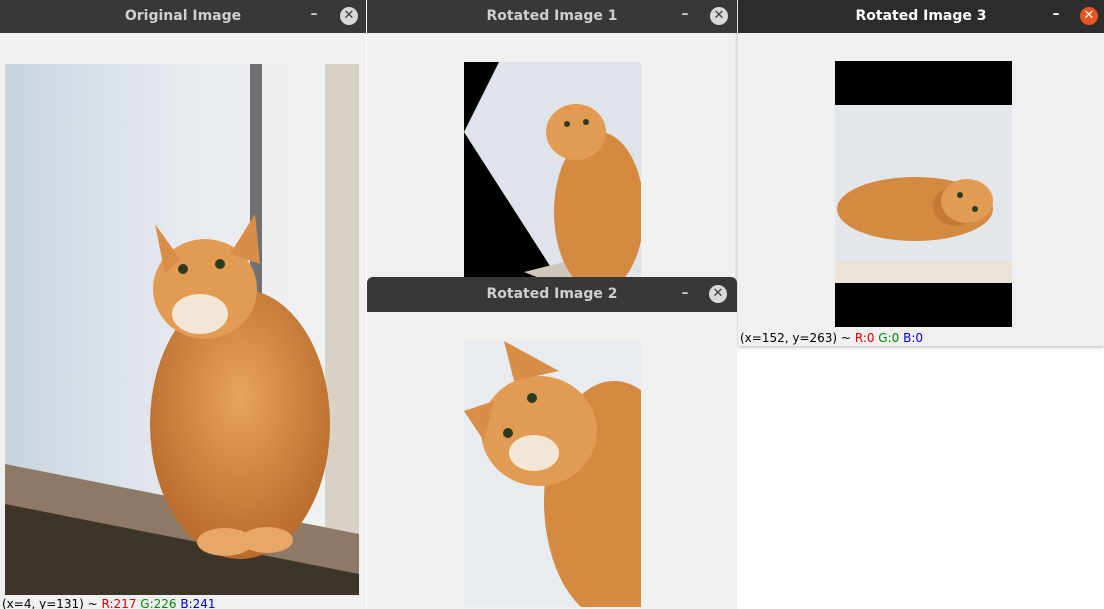 This screenshot has width=1104, height=609. Describe the element at coordinates (50, 603) in the screenshot. I see `status-coords: (x=4, y=131) ~` at that location.